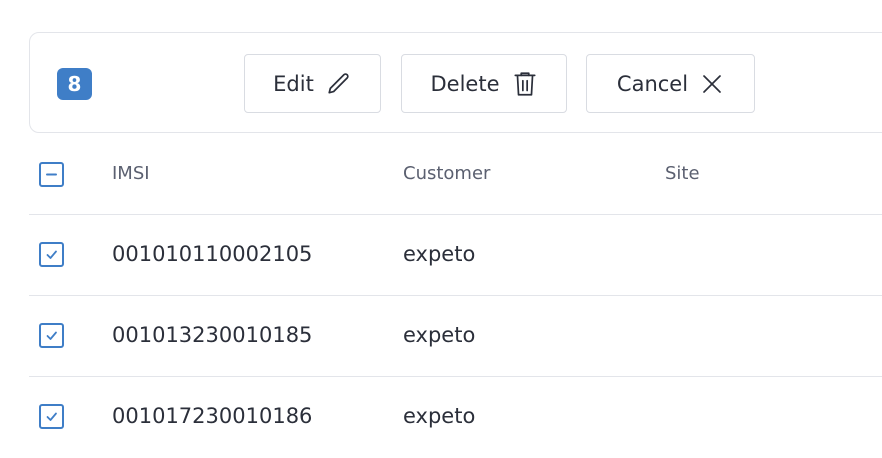  I want to click on column-header-imsi: IMSI, so click(131, 173).